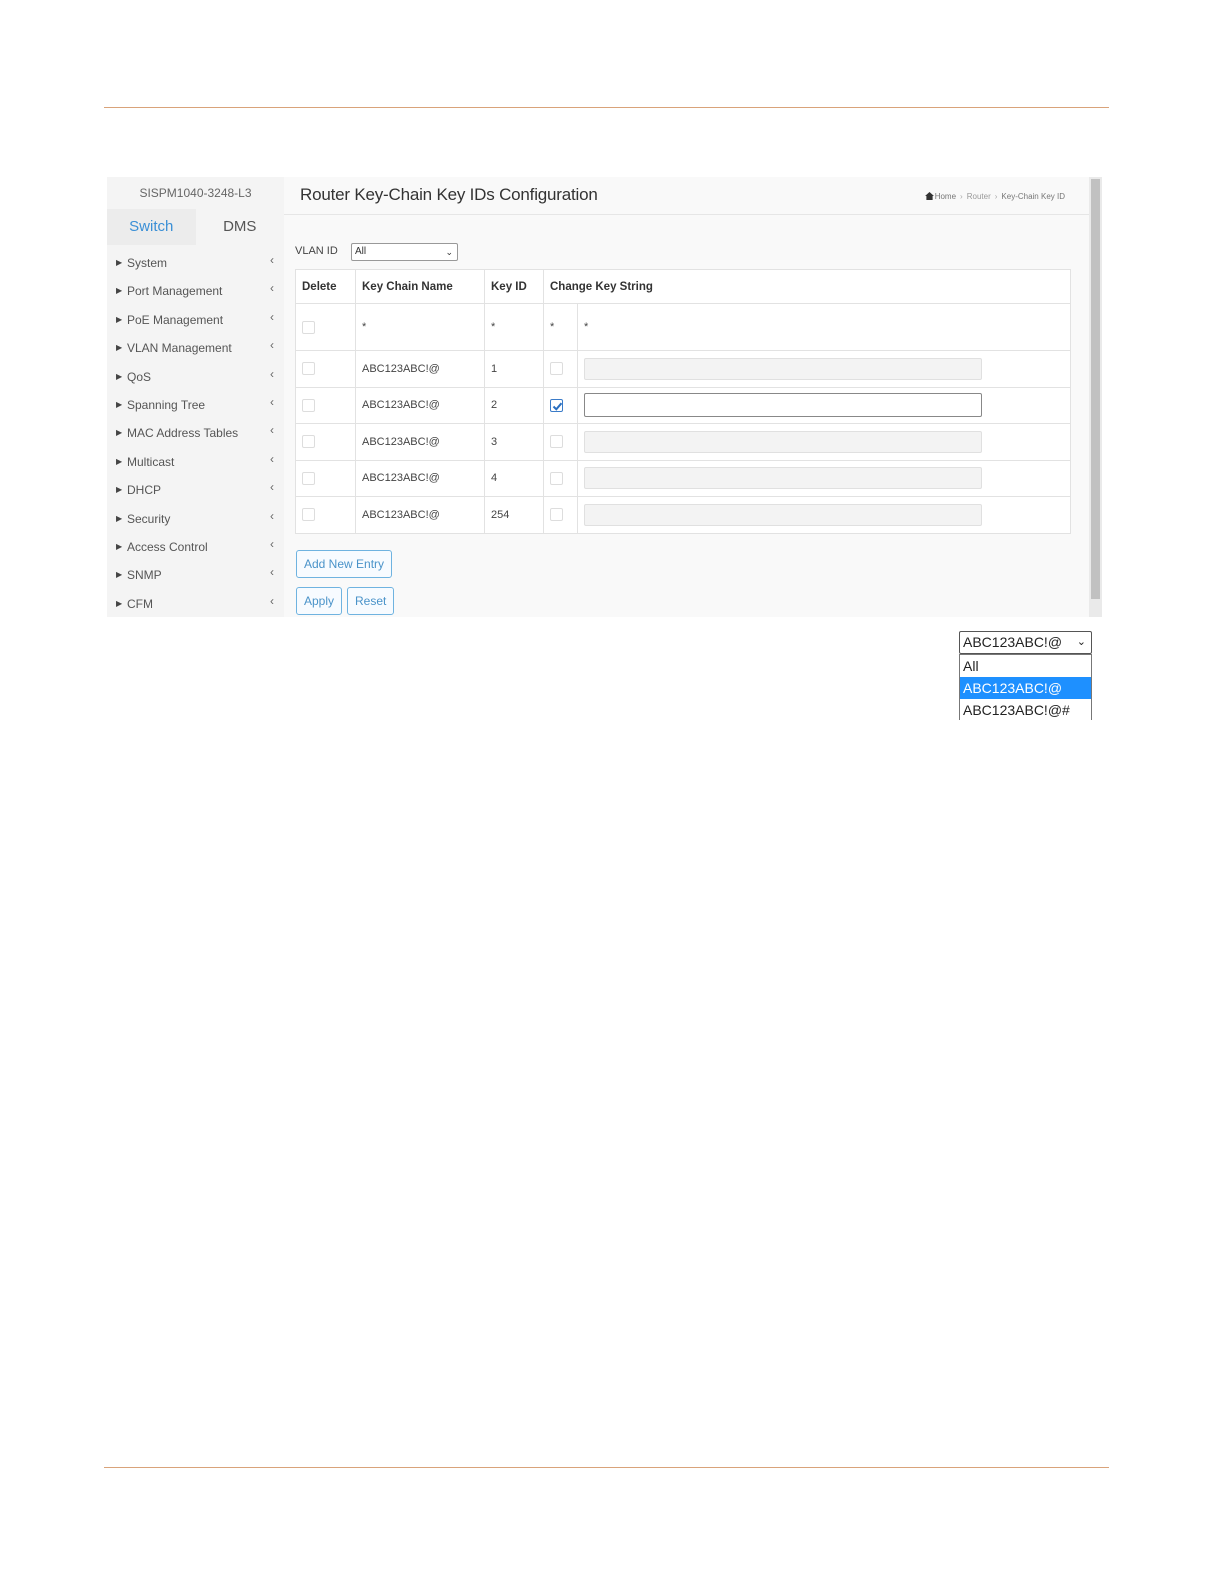  What do you see at coordinates (514, 369) in the screenshot?
I see `key-id-cell: 1` at bounding box center [514, 369].